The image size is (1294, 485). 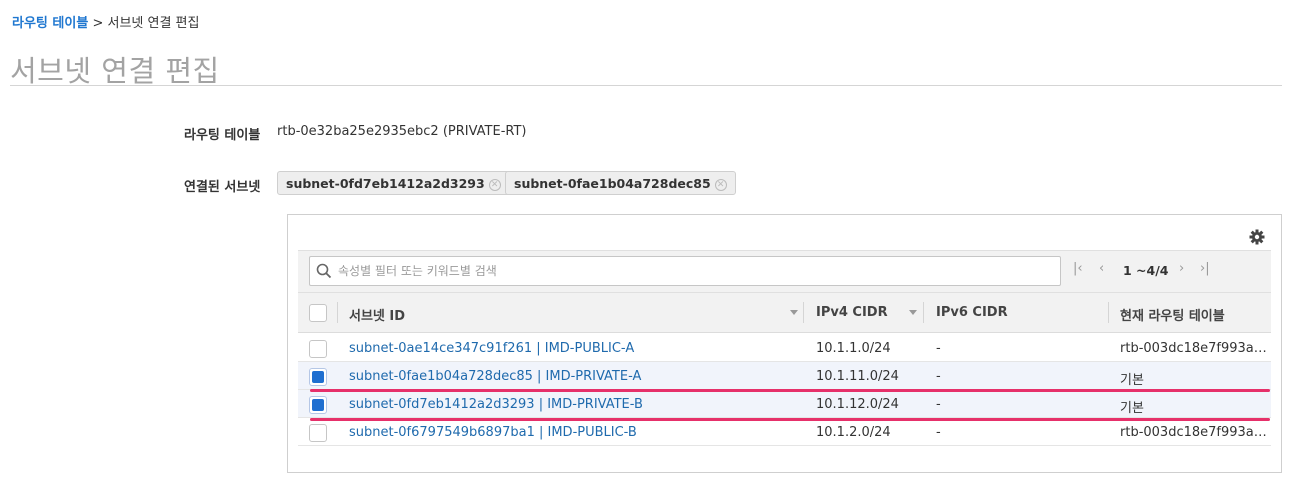 I want to click on column-header-route-table: 현재 라우팅 테이블, so click(x=1172, y=314).